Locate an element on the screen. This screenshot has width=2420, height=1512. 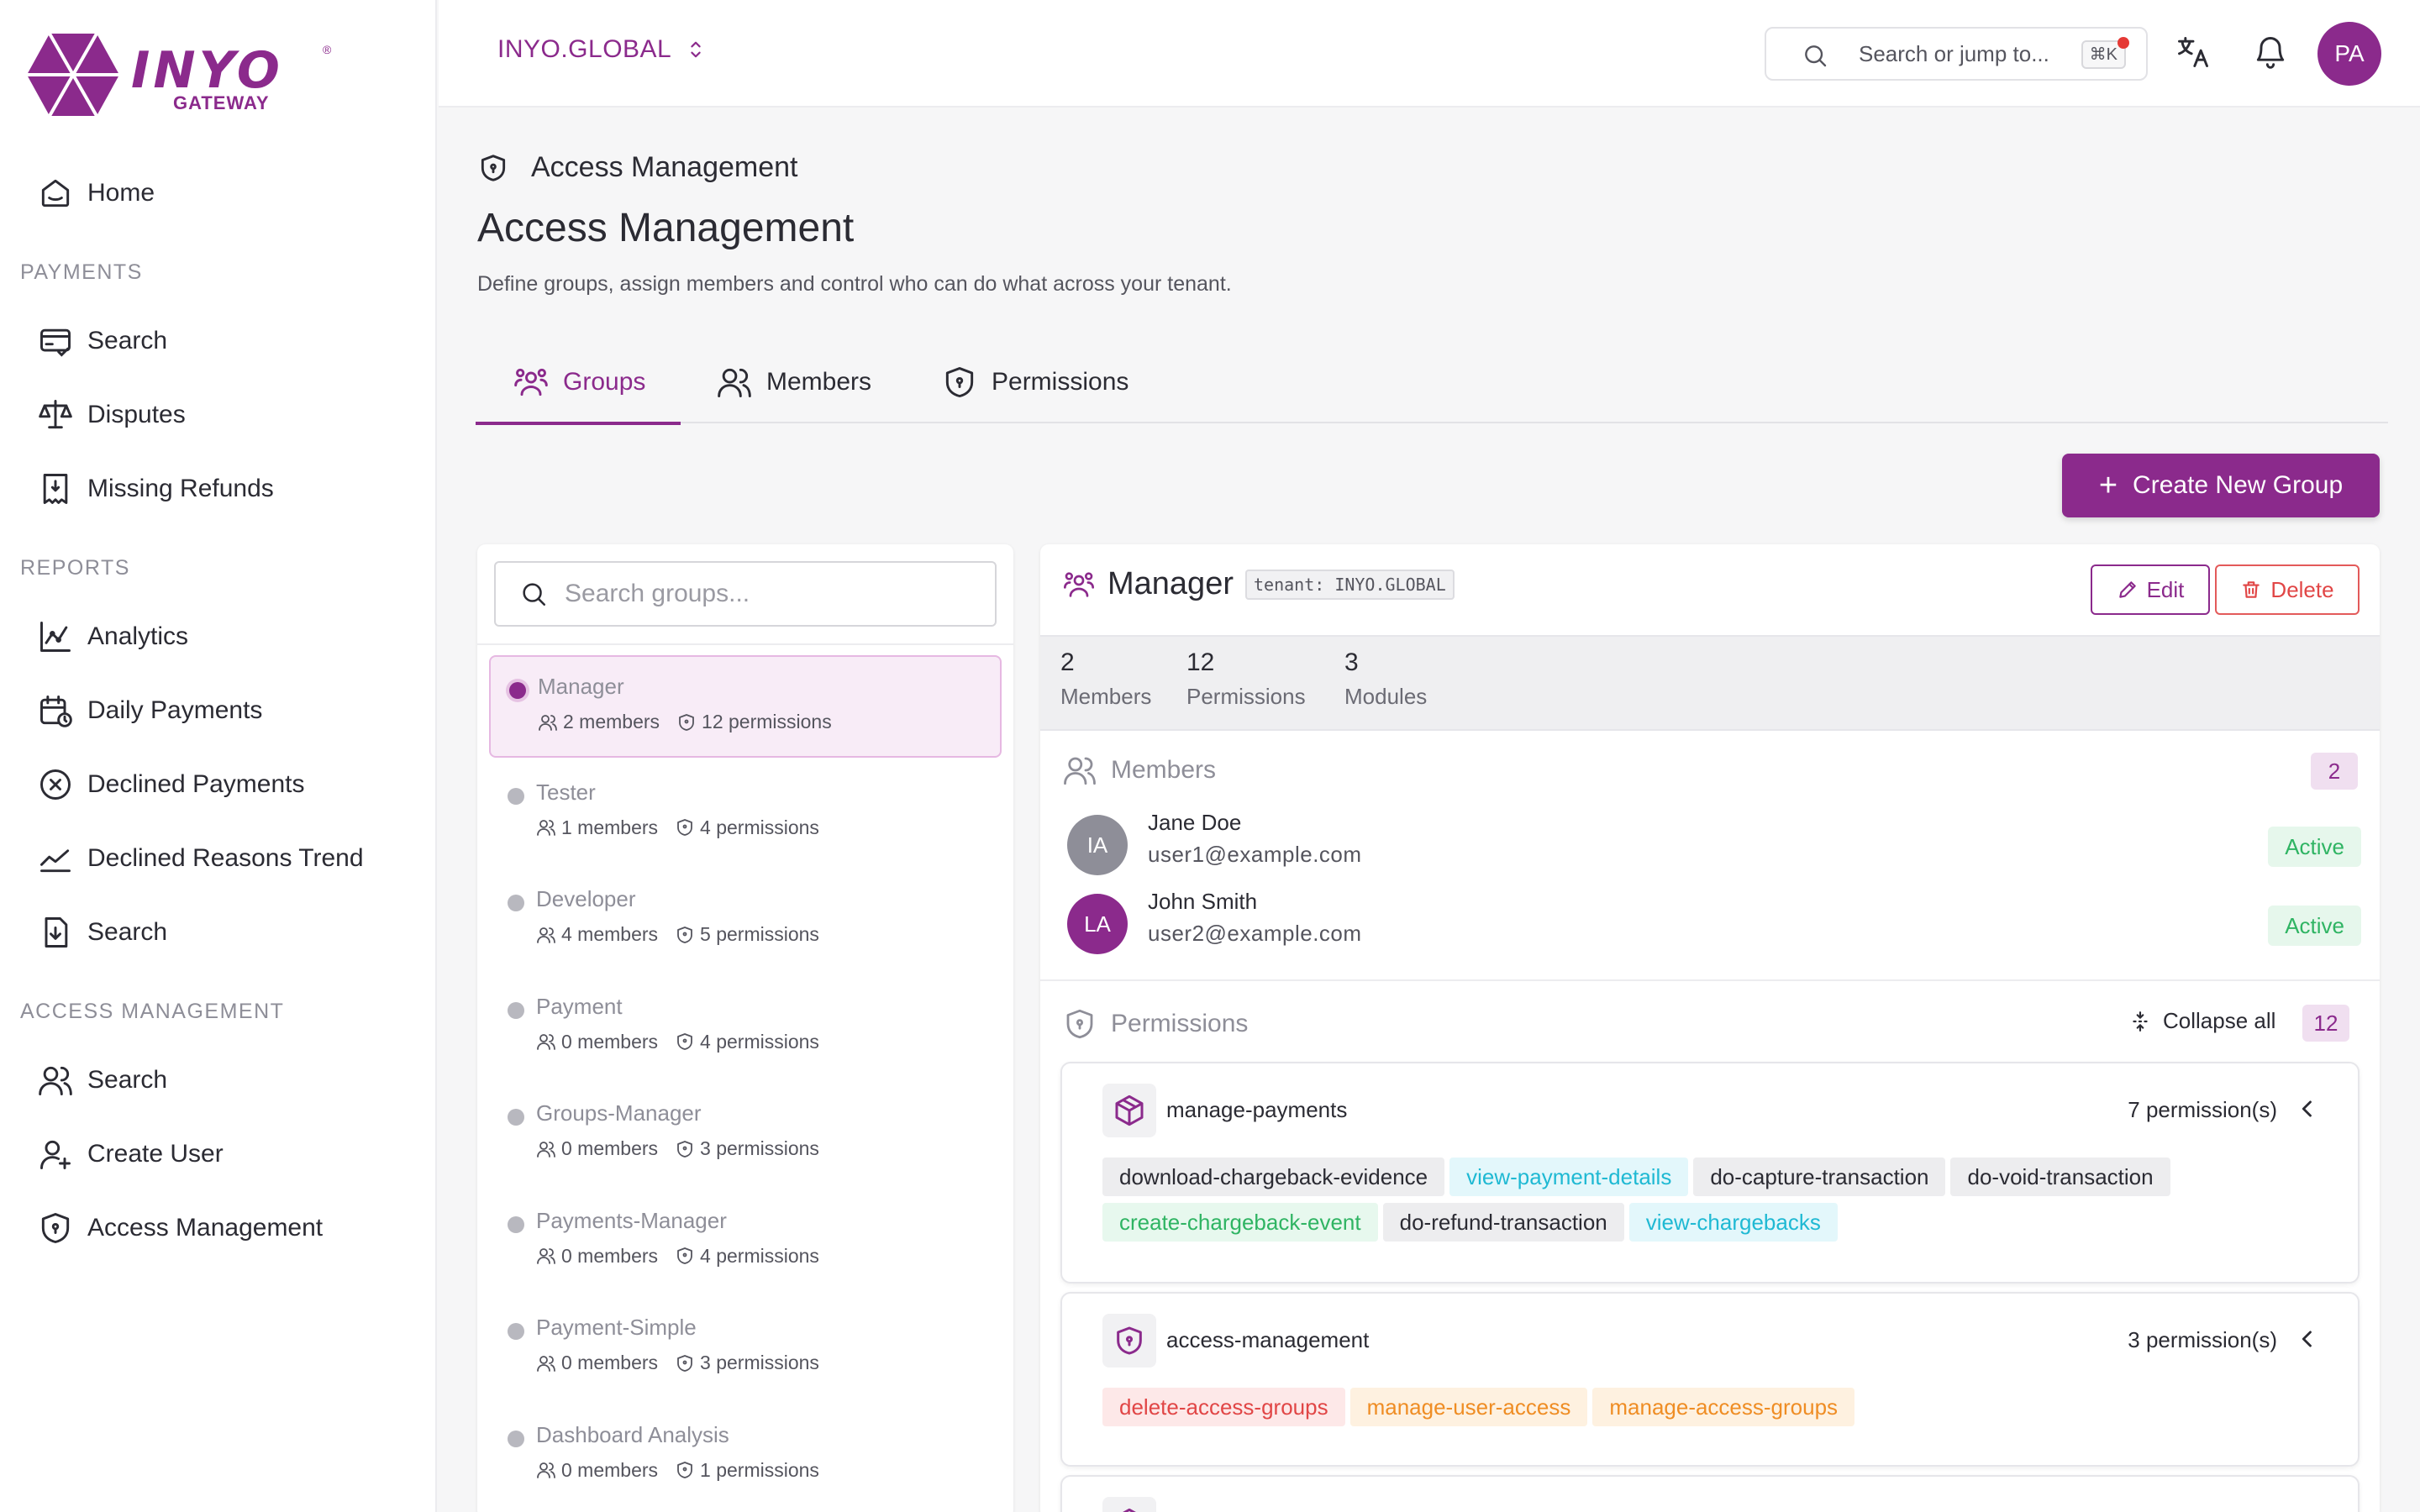
sidebar-item-analytics: Analytics is located at coordinates (113, 637).